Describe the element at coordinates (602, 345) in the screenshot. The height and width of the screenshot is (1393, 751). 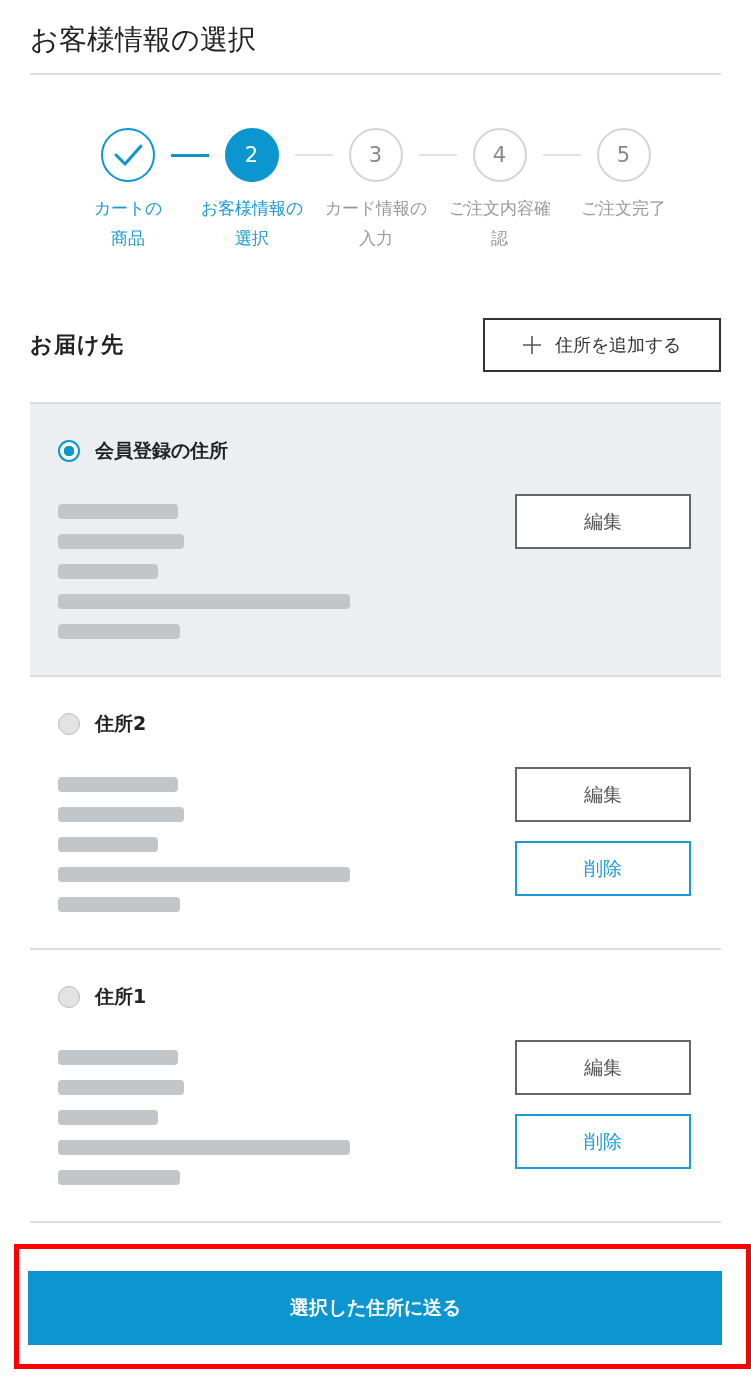
I see `add-address-button: 住所を追加する` at that location.